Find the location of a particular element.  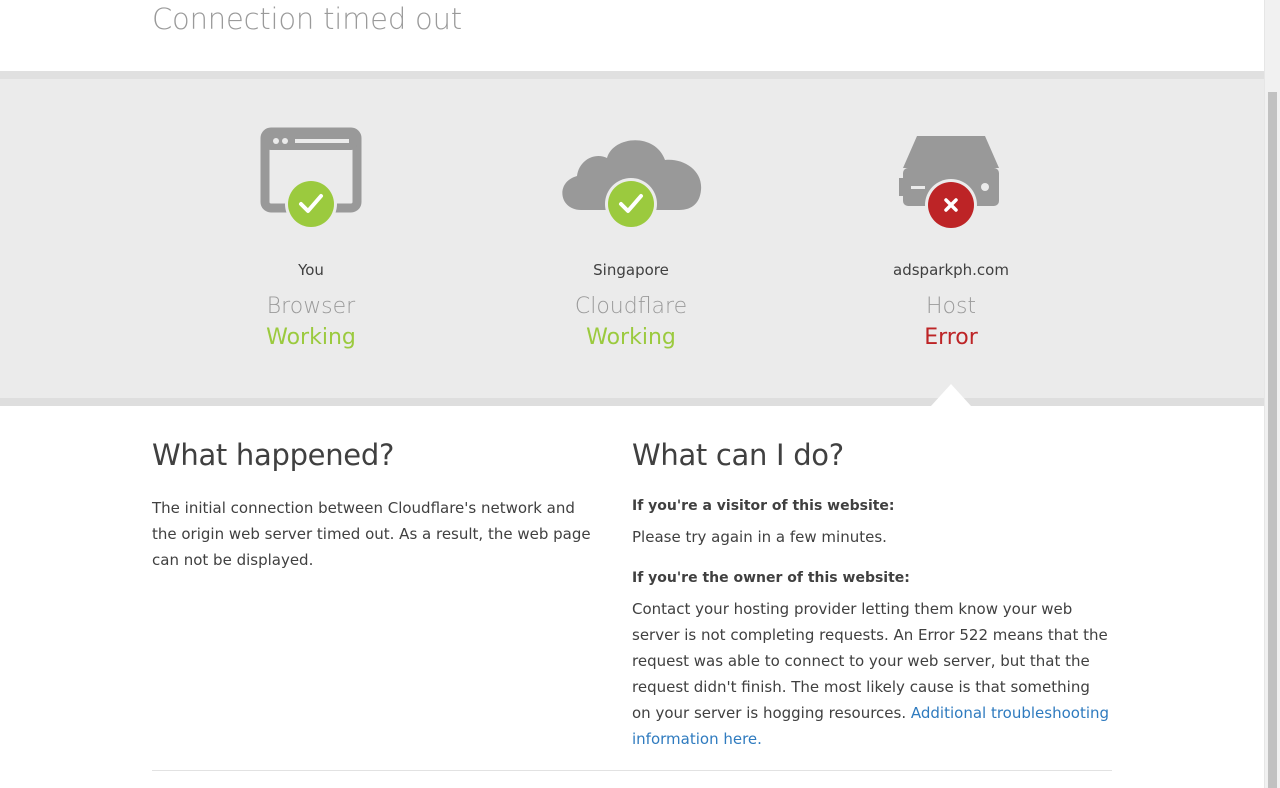

browser-location: You is located at coordinates (311, 270).